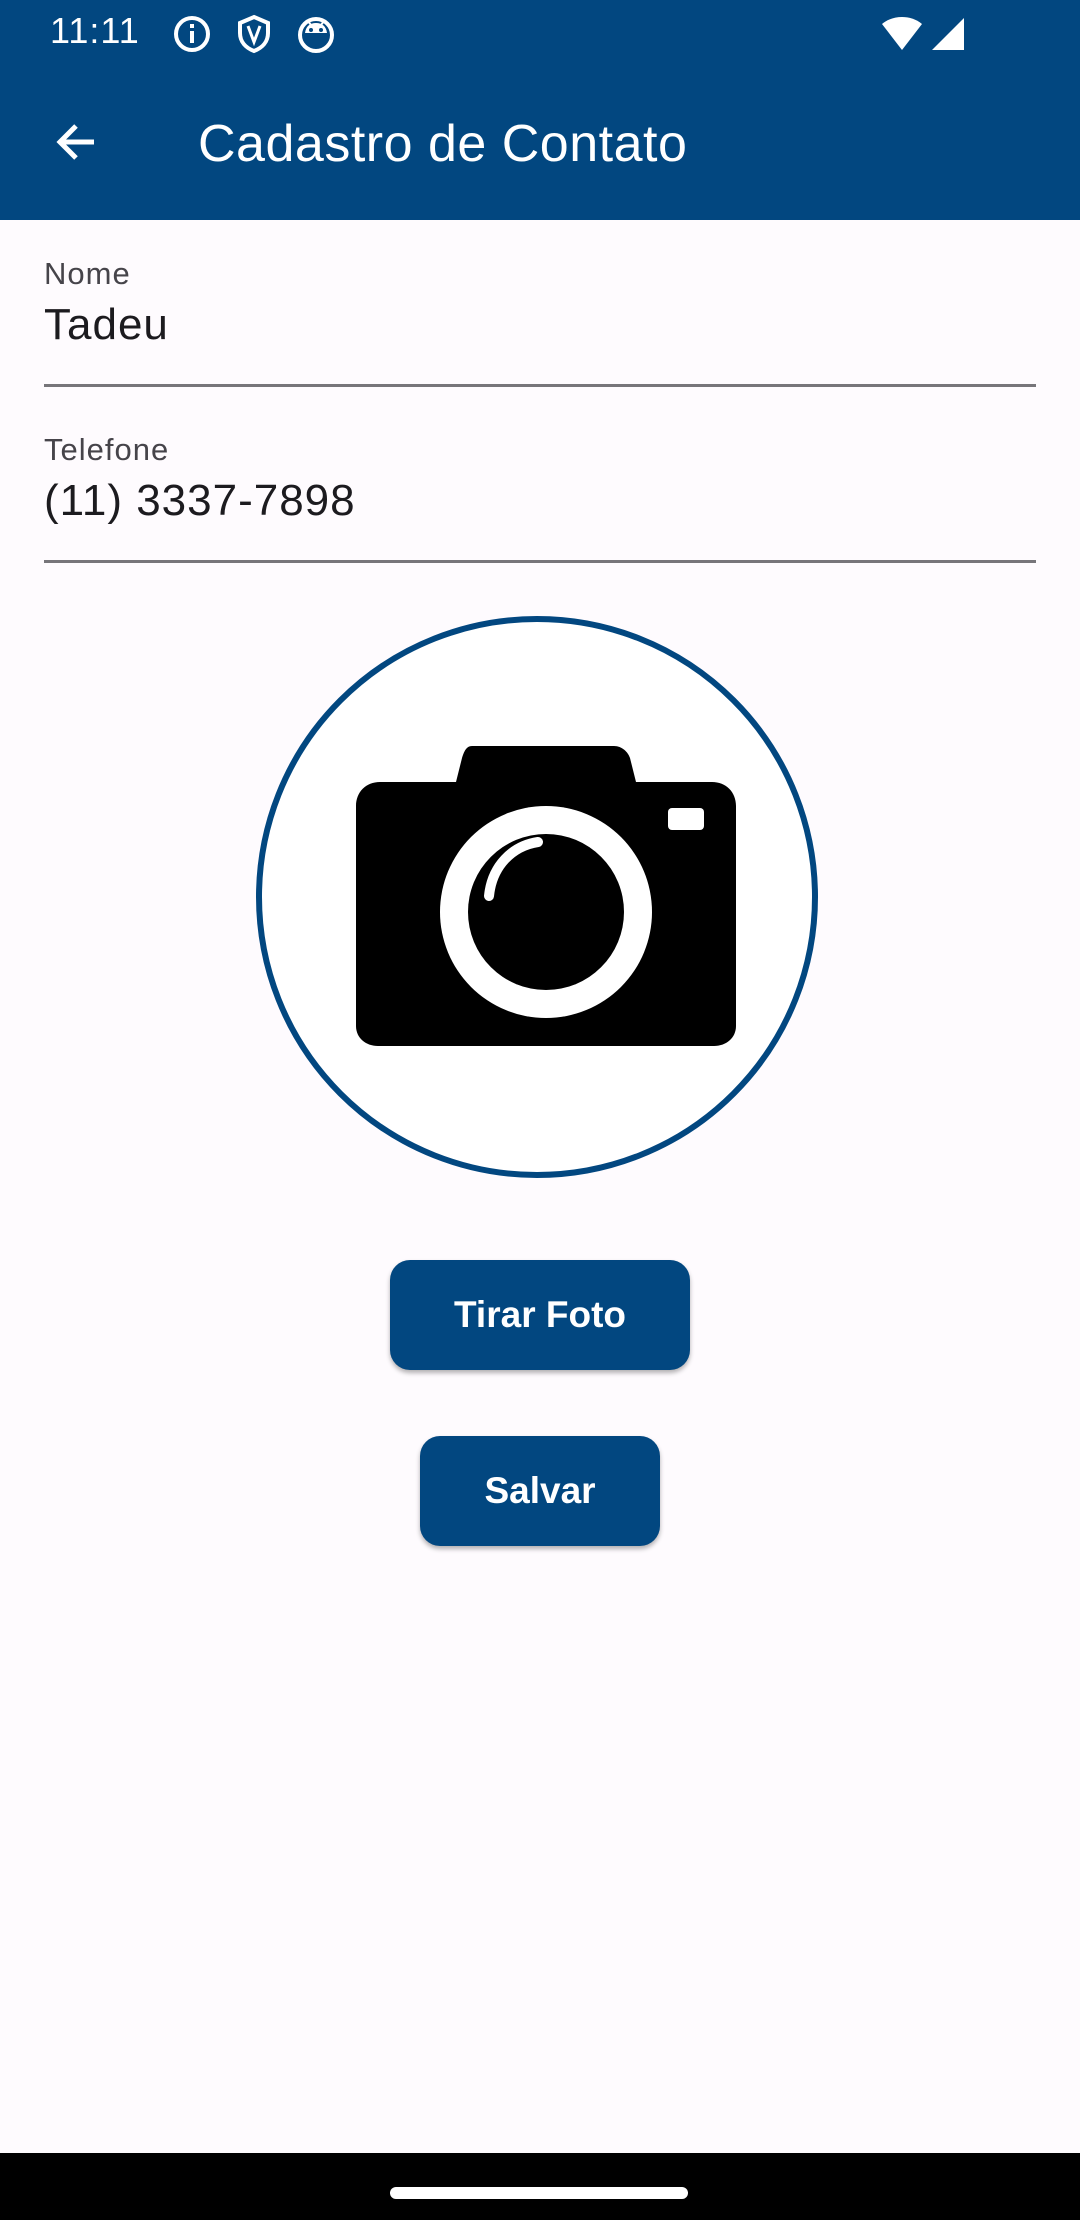  I want to click on app-bar: Cadastro de Contato, so click(540, 142).